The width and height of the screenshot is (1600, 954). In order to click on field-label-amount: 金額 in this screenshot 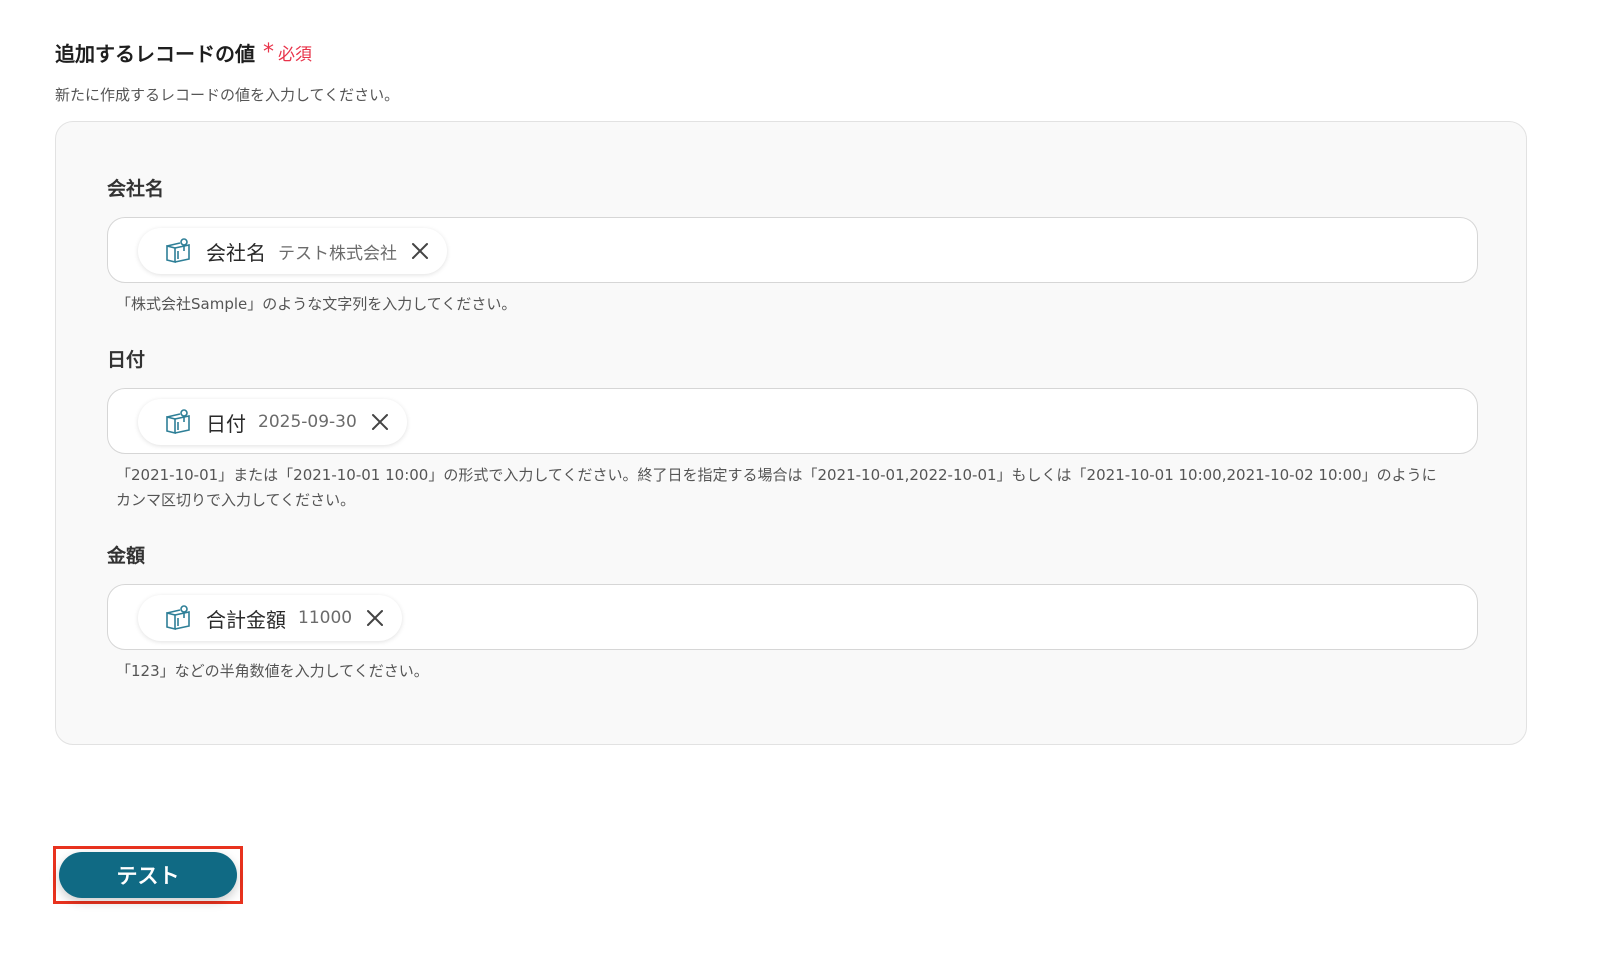, I will do `click(126, 556)`.